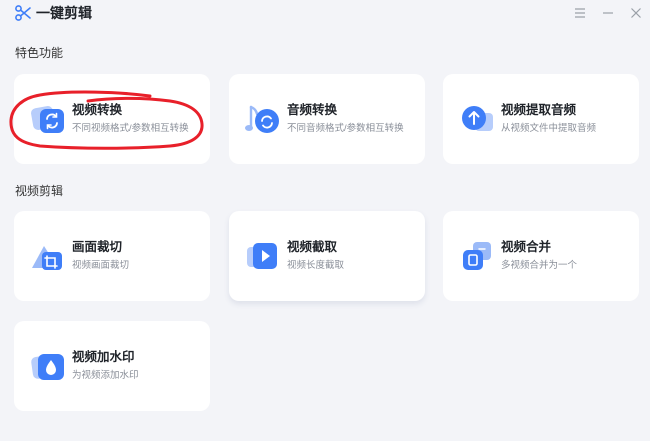  I want to click on card-subtitle: 为视频添加水印, so click(105, 375).